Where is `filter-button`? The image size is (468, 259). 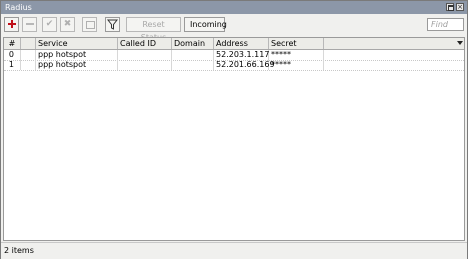 filter-button is located at coordinates (112, 24).